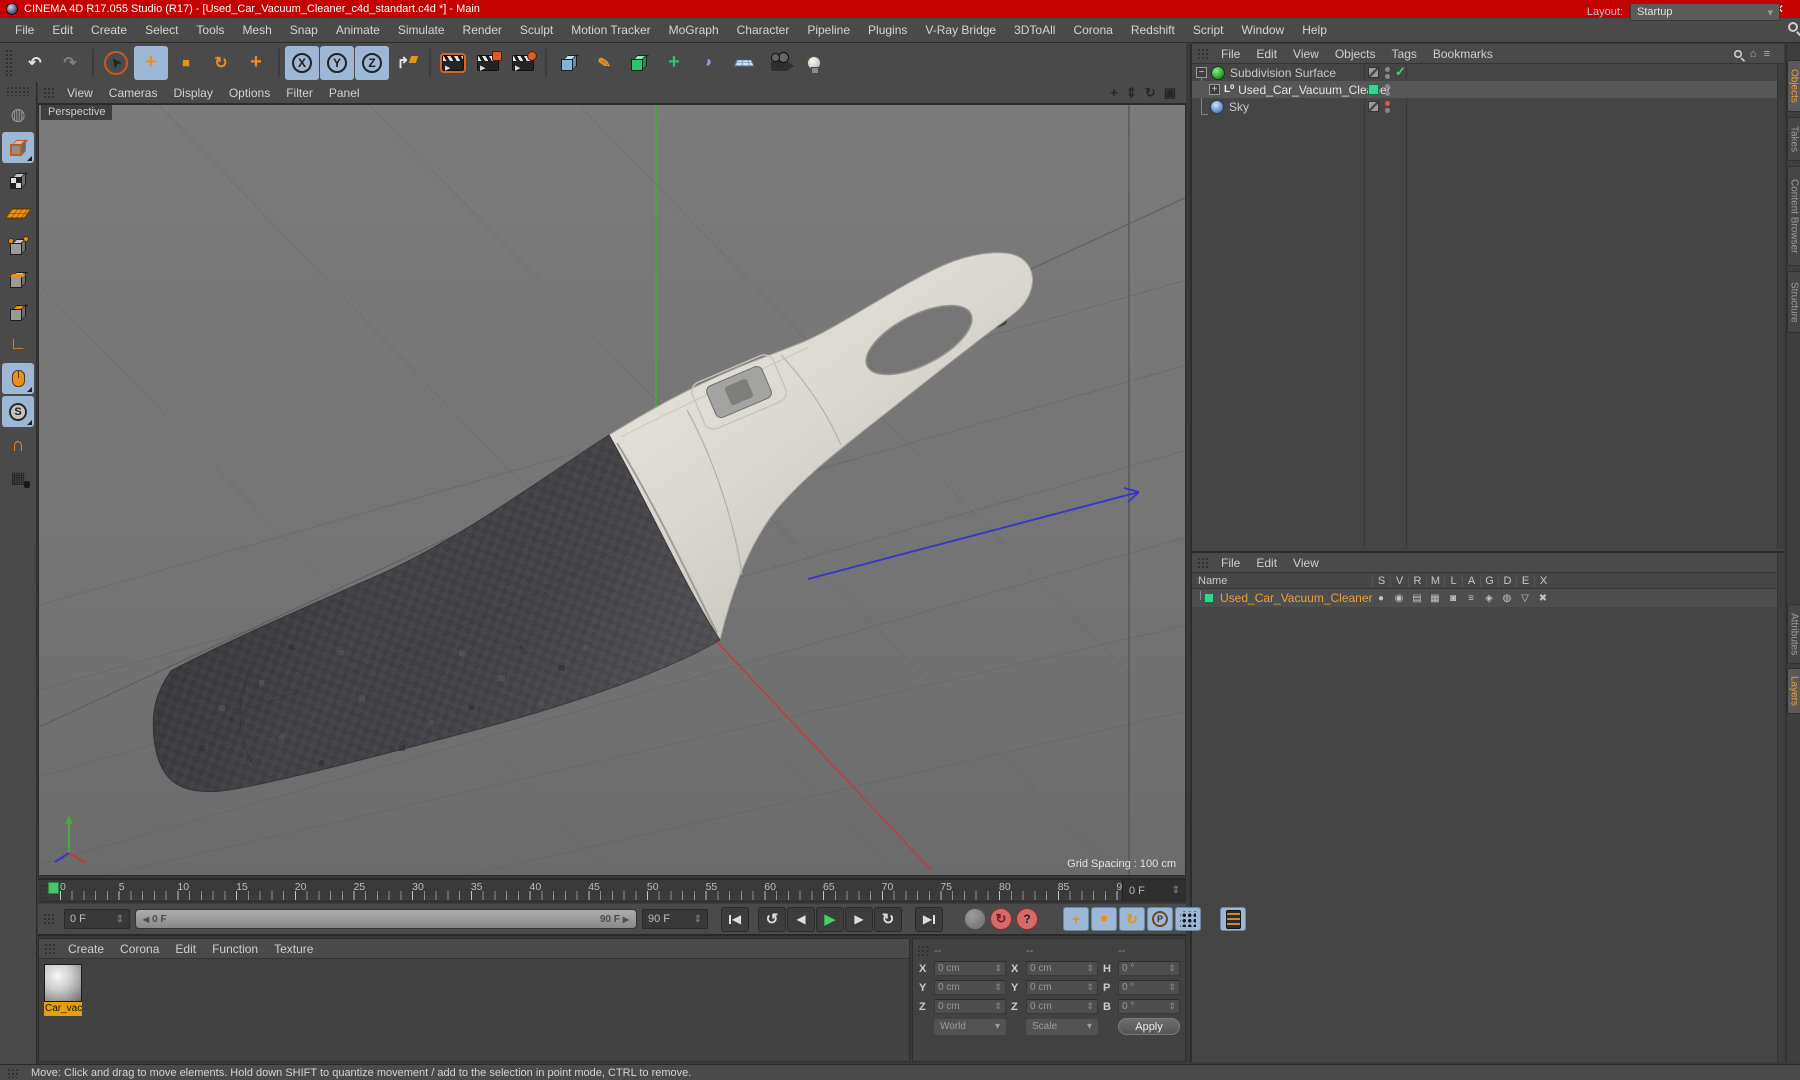  I want to click on ruler-grip, so click(43, 892).